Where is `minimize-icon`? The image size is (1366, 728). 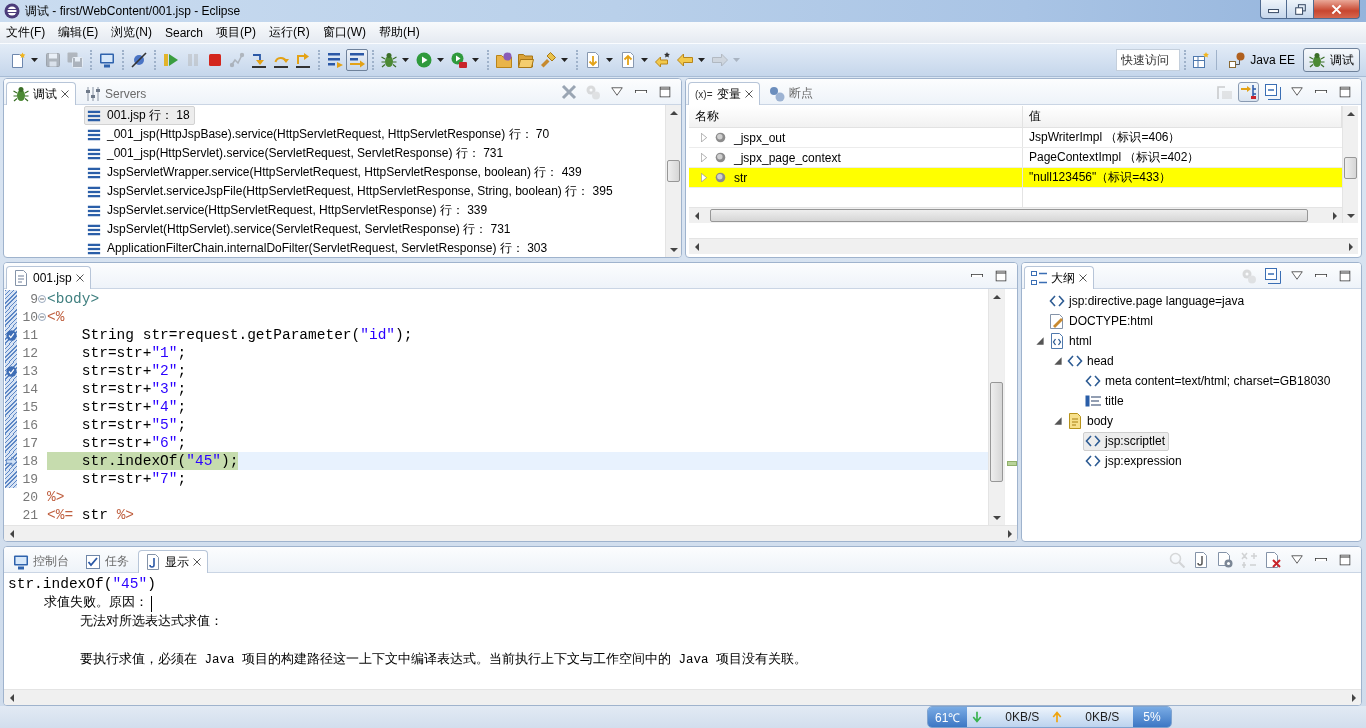 minimize-icon is located at coordinates (976, 275).